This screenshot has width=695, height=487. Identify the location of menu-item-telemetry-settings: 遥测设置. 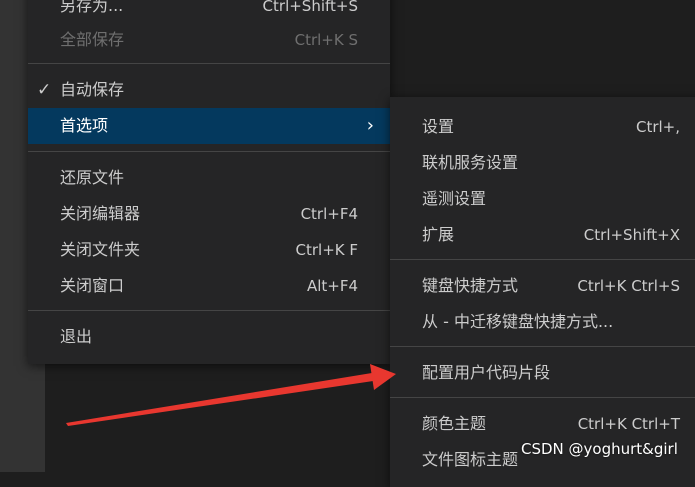
(542, 199).